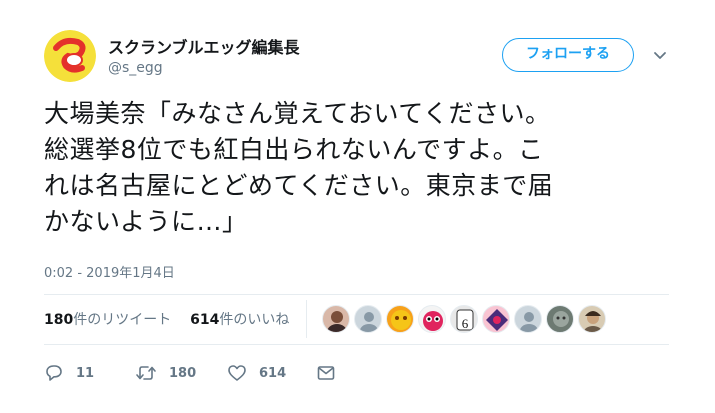 This screenshot has height=413, width=715. I want to click on author-name: スクランブルエッグ編集長, so click(204, 46).